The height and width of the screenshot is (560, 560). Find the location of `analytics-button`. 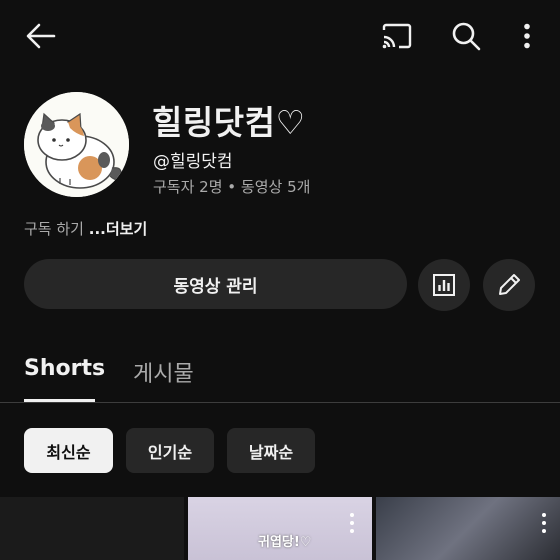

analytics-button is located at coordinates (444, 285).